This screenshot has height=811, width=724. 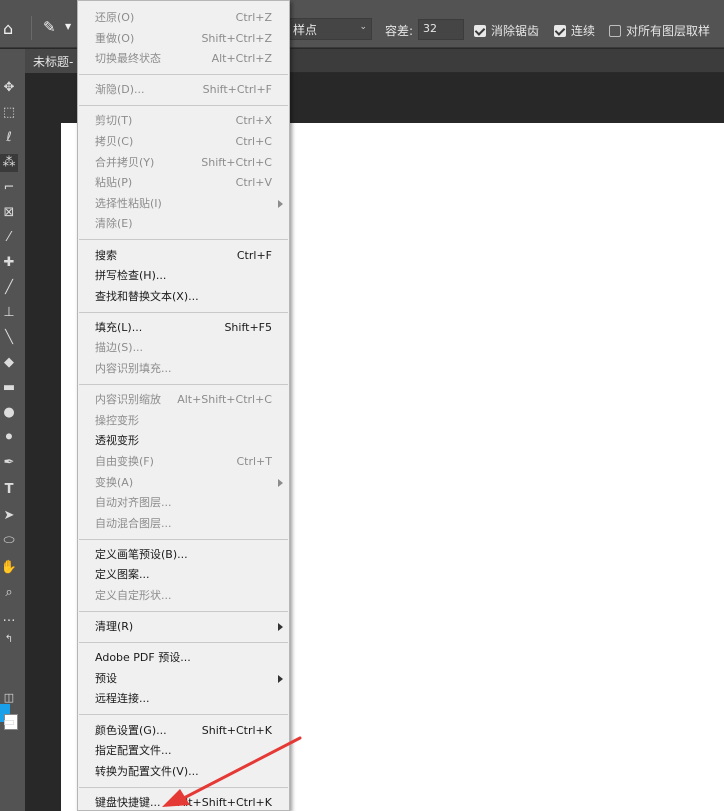 What do you see at coordinates (183, 59) in the screenshot?
I see `menu-item: 切换最终状态 Alt+Ctrl+Z` at bounding box center [183, 59].